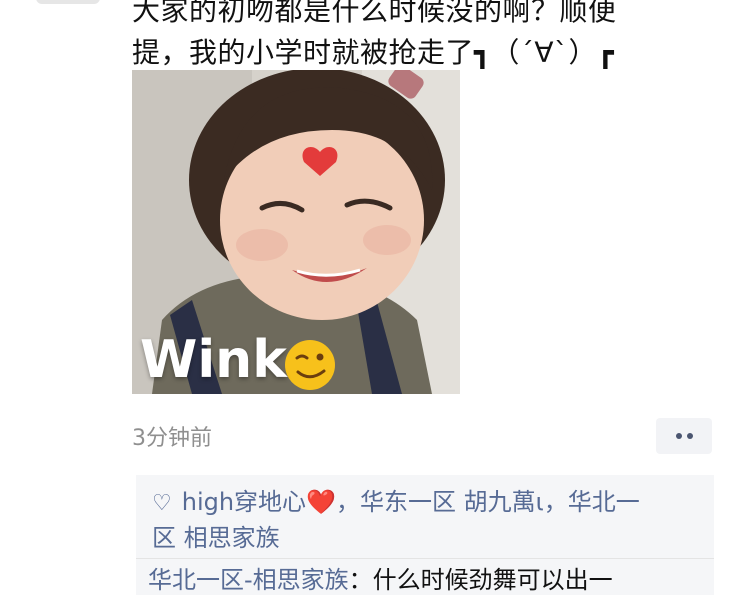  Describe the element at coordinates (321, 502) in the screenshot. I see `heart-emoji: ❤️` at that location.